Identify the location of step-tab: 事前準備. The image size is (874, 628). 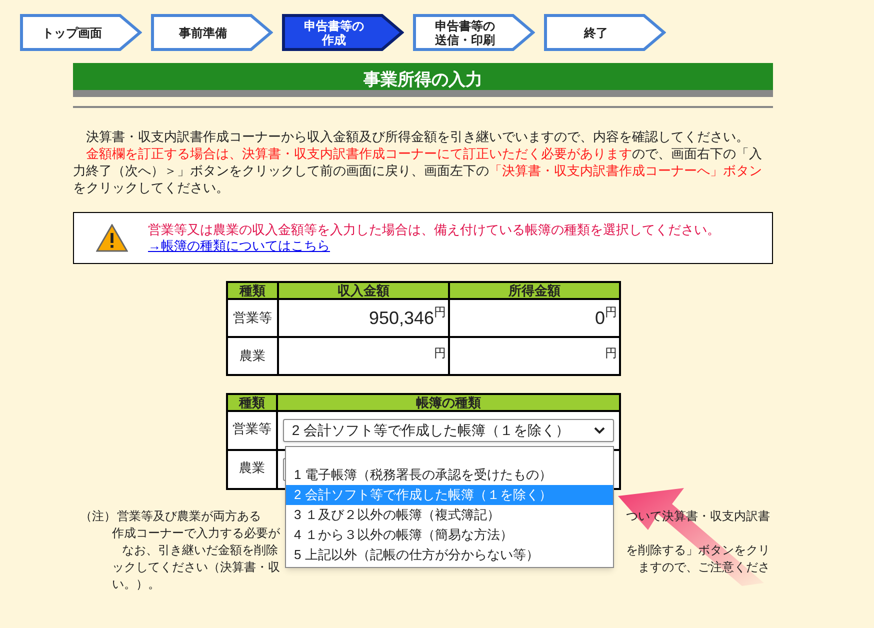
(212, 32).